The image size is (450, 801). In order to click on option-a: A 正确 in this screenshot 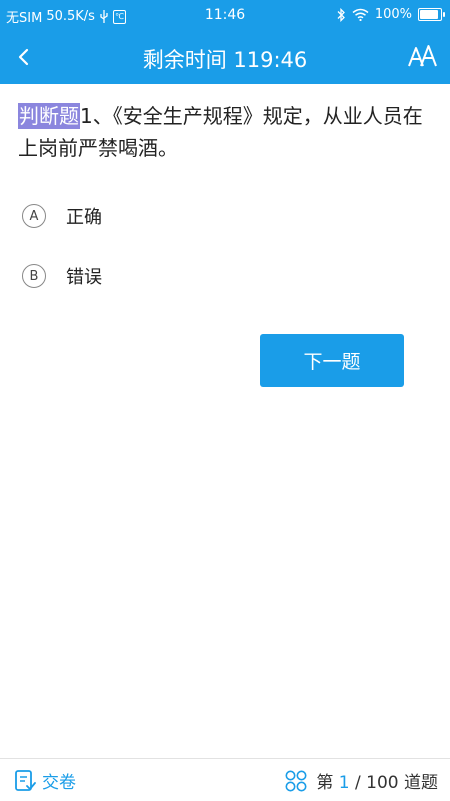, I will do `click(62, 216)`.